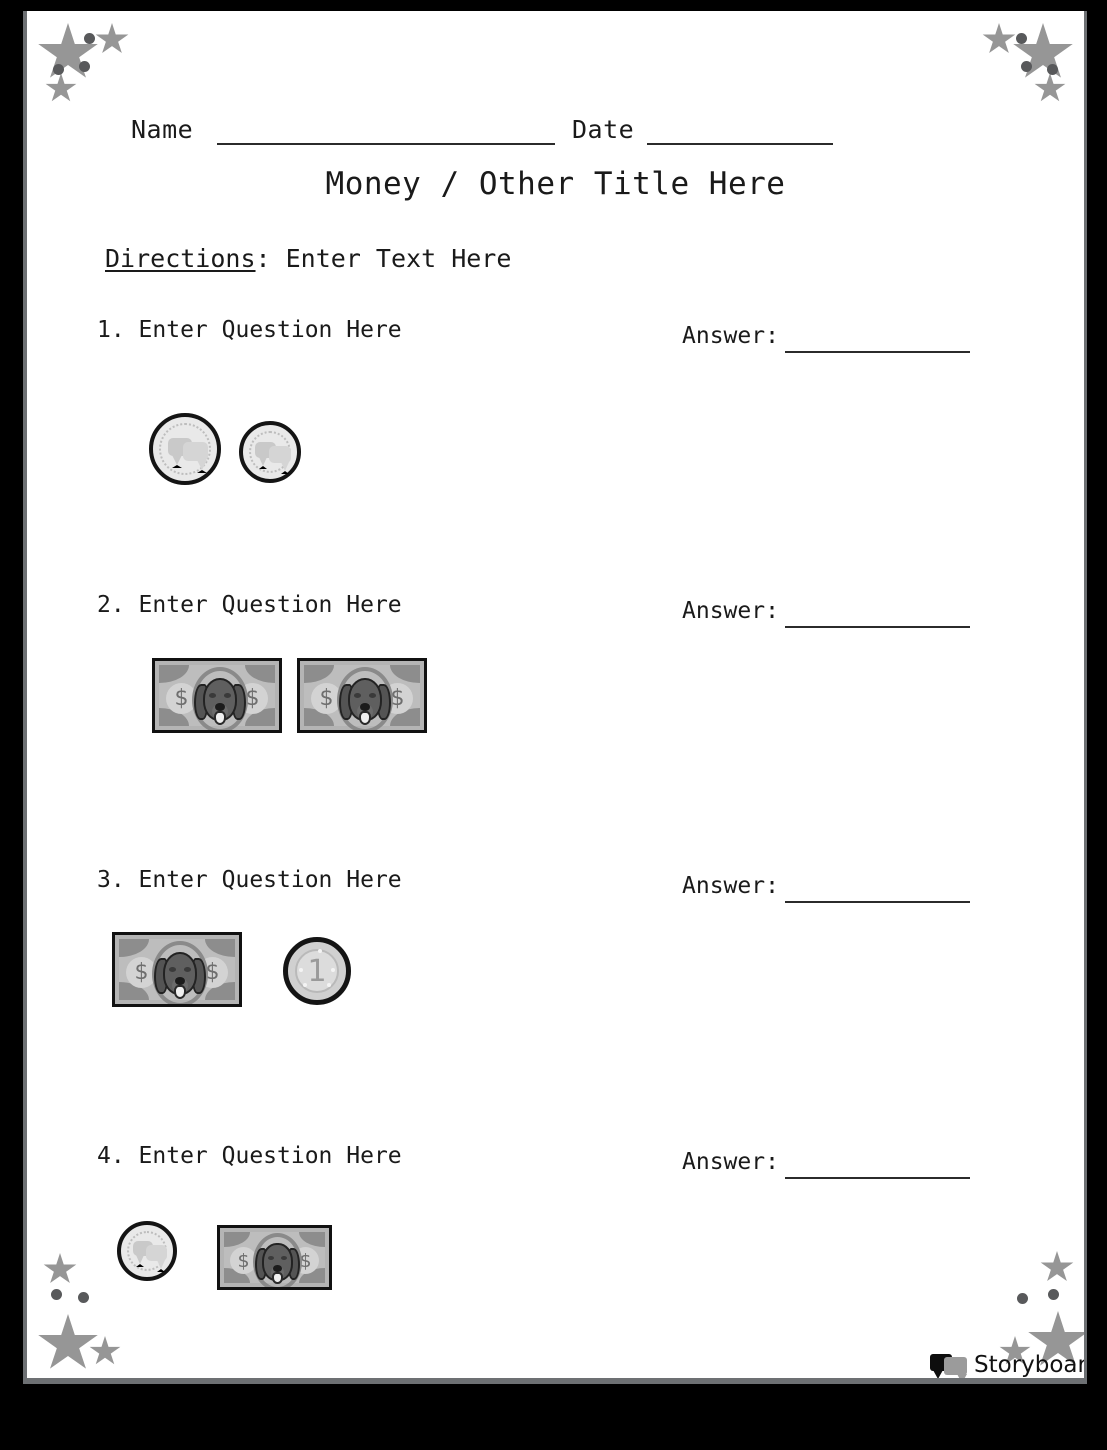  I want to click on logo-chat-bubble-dark-tail, so click(938, 1374).